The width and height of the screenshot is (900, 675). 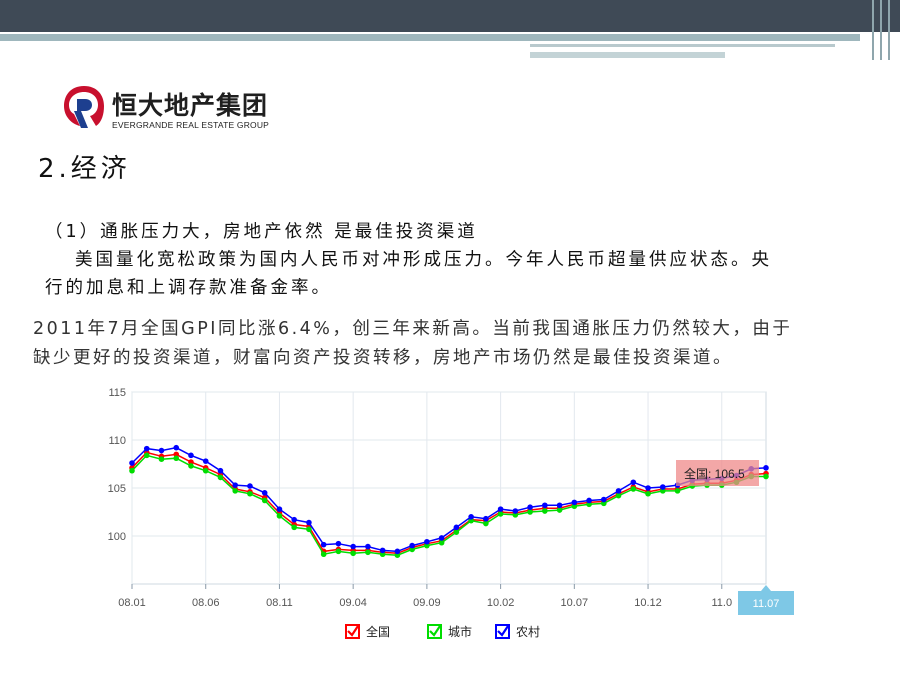 I want to click on x-highlight-label: 11.07, so click(x=766, y=604).